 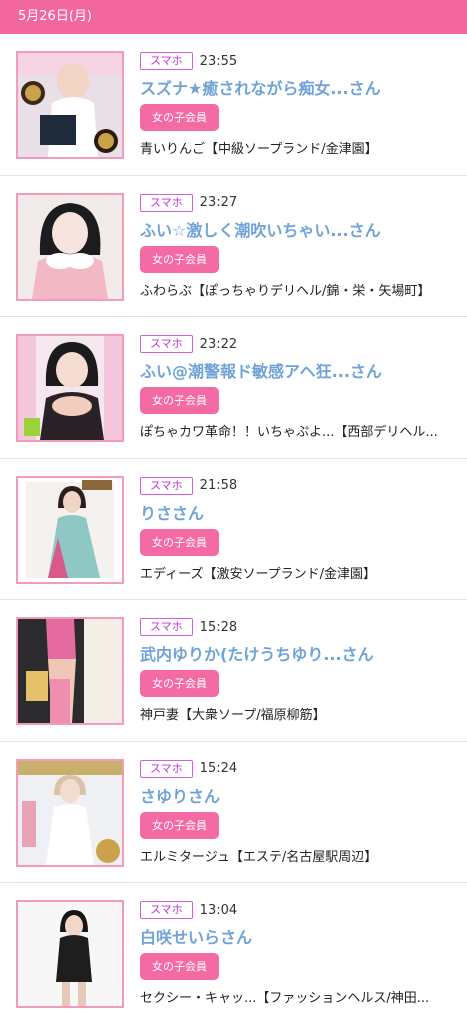 I want to click on meta-row: スマホ 23:27, so click(x=188, y=203).